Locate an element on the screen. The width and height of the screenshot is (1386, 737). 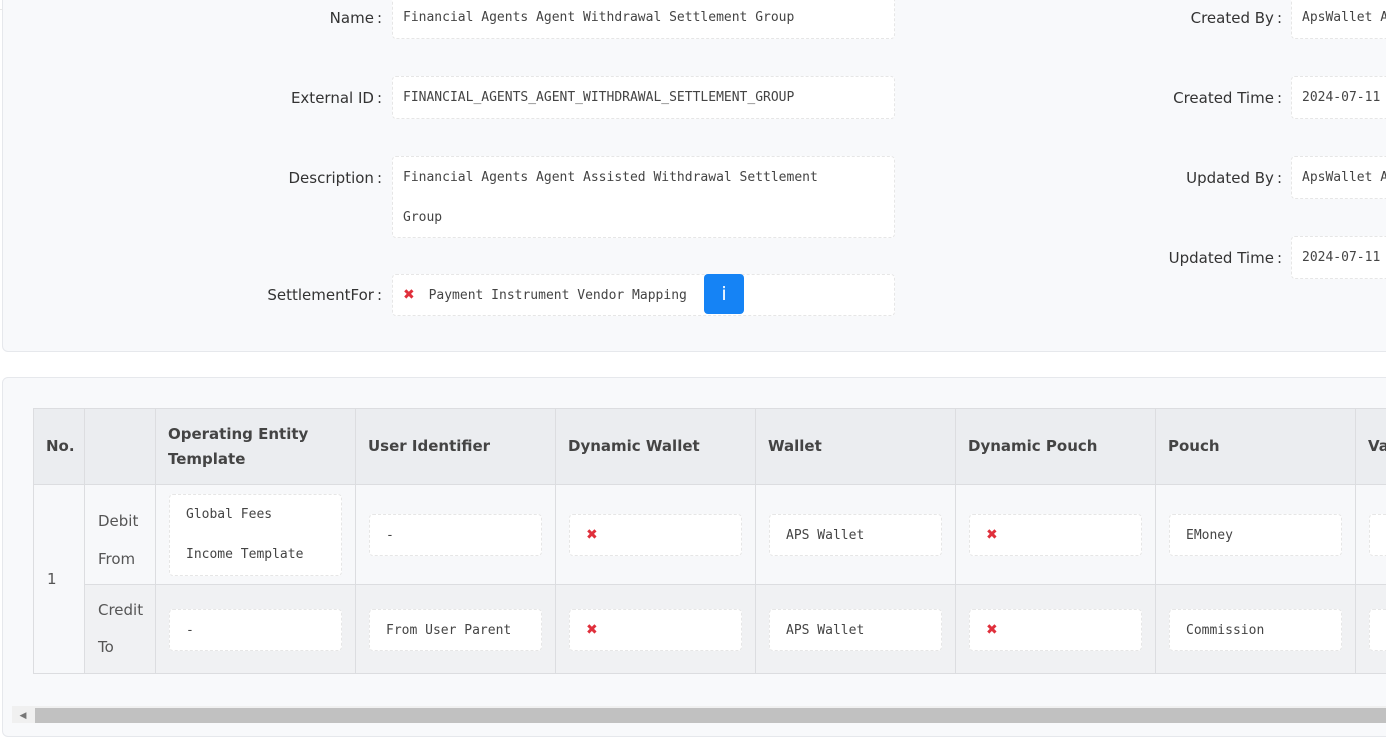
description-line-2: Group is located at coordinates (423, 217).